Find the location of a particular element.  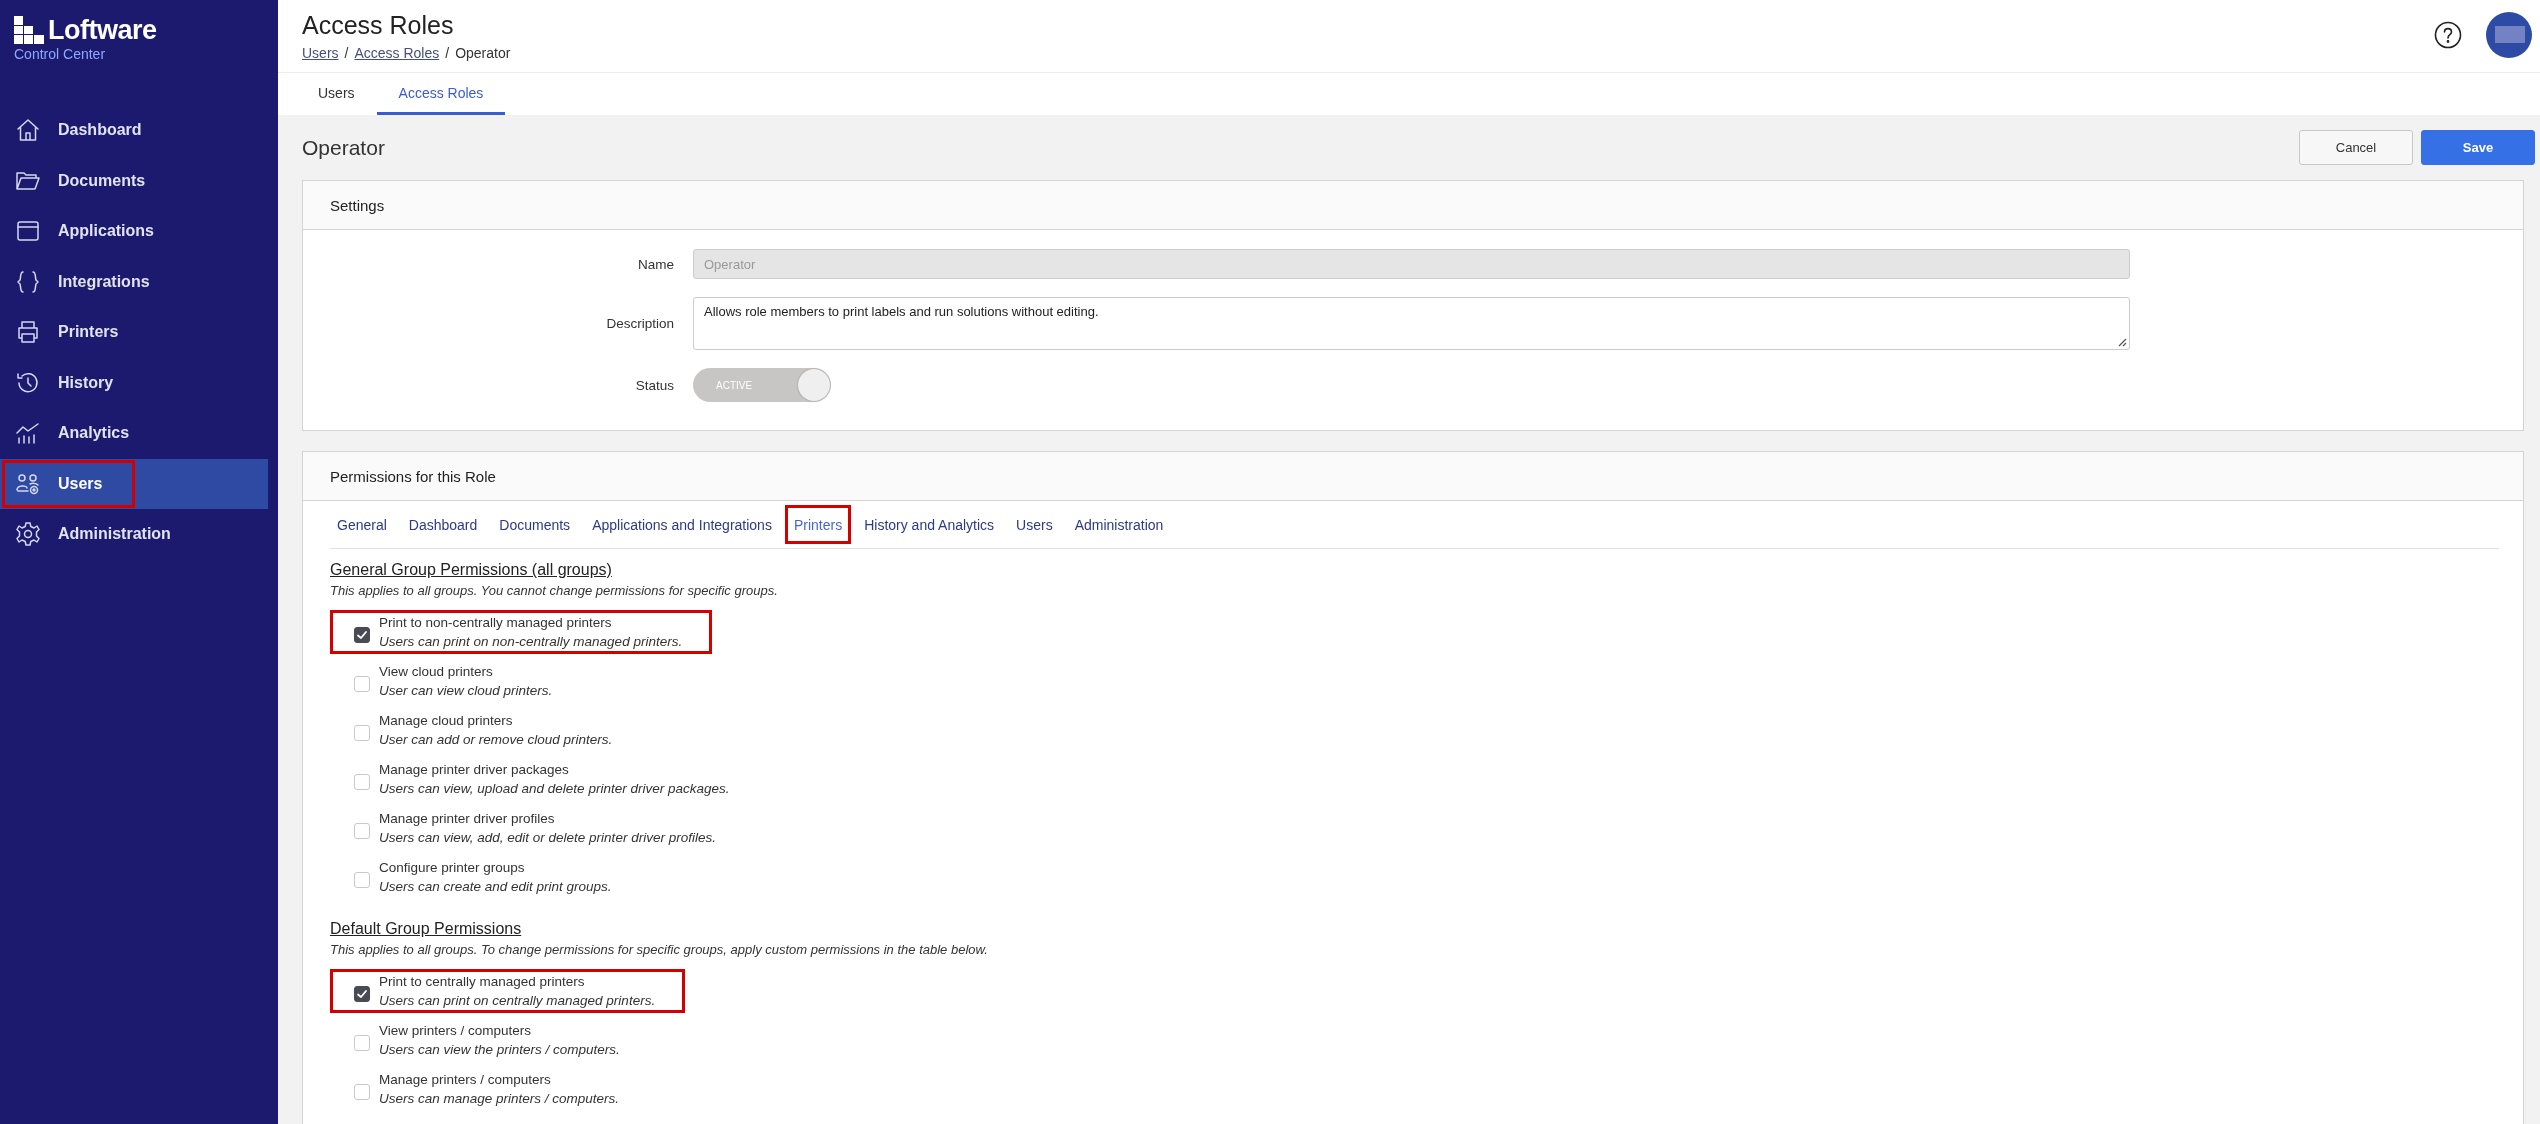

sidebar-item: Dashboard is located at coordinates (134, 130).